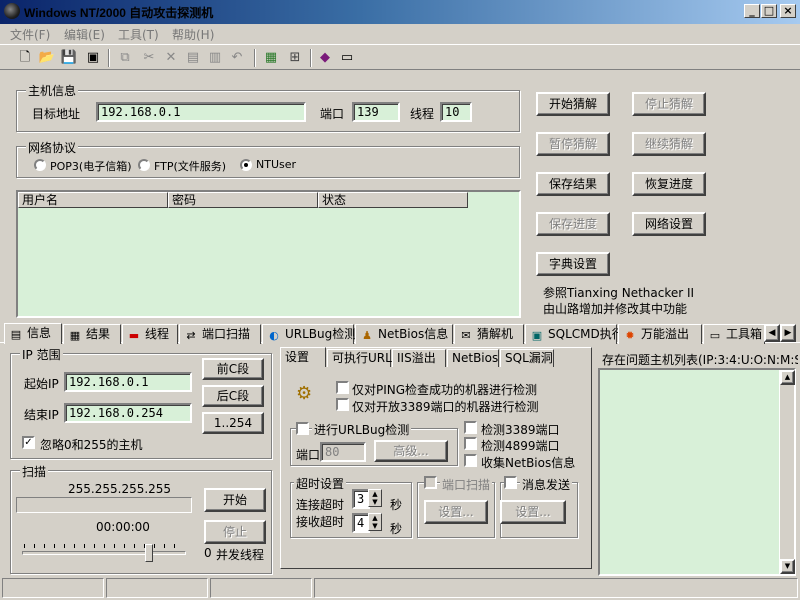  I want to click on threads-input: 10, so click(456, 112).